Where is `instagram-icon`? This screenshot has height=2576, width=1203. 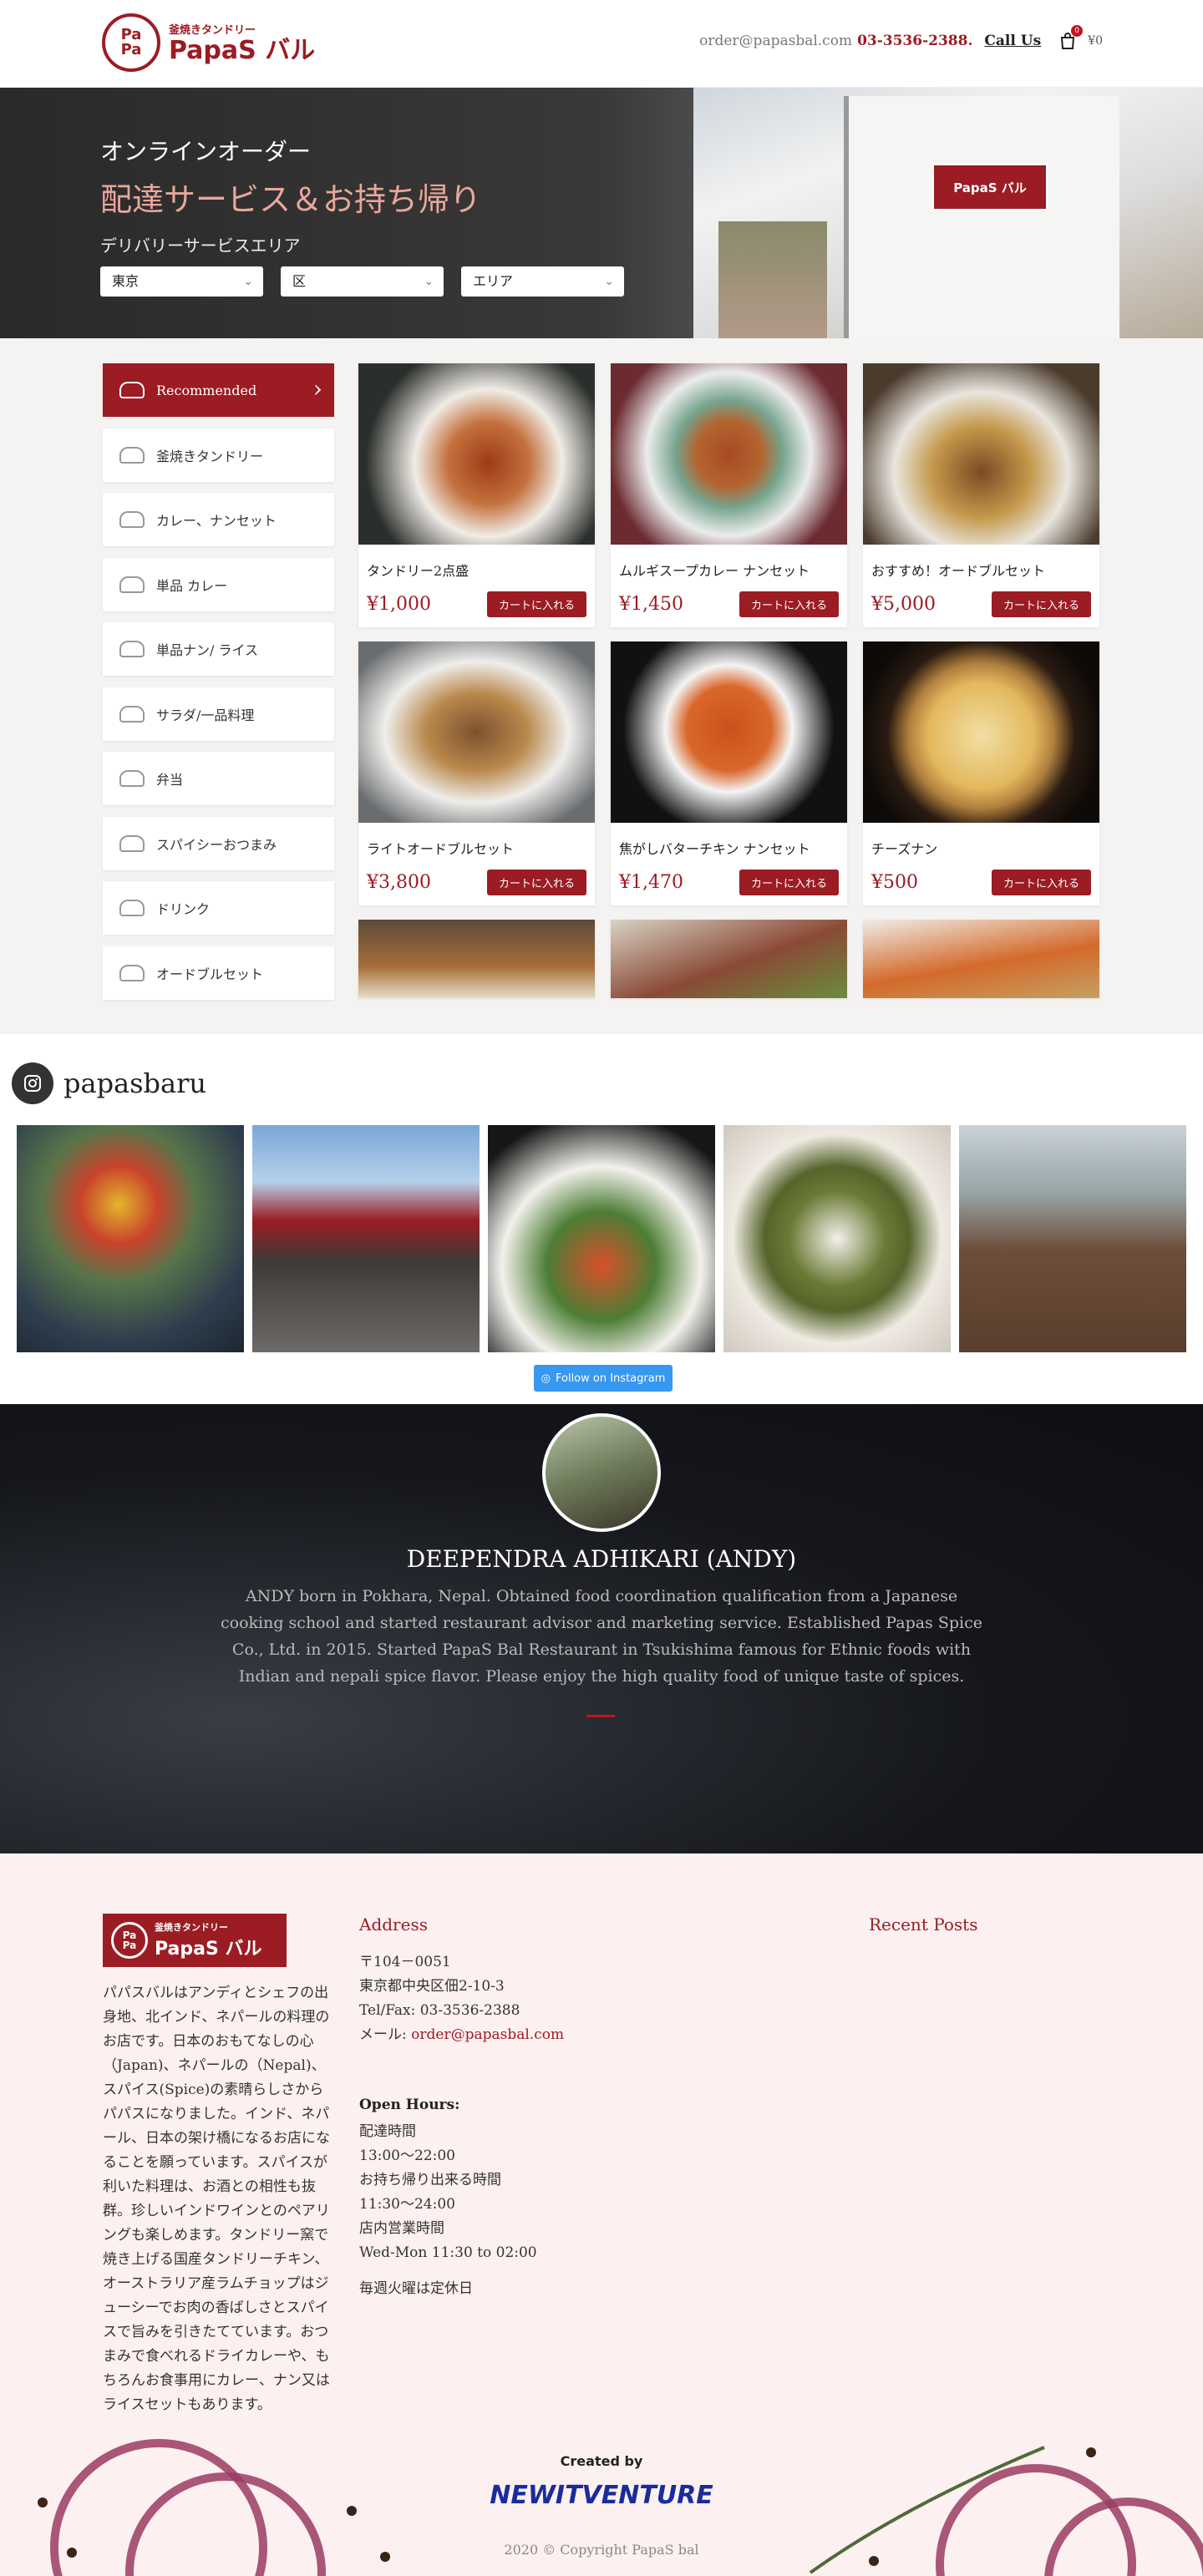 instagram-icon is located at coordinates (33, 1083).